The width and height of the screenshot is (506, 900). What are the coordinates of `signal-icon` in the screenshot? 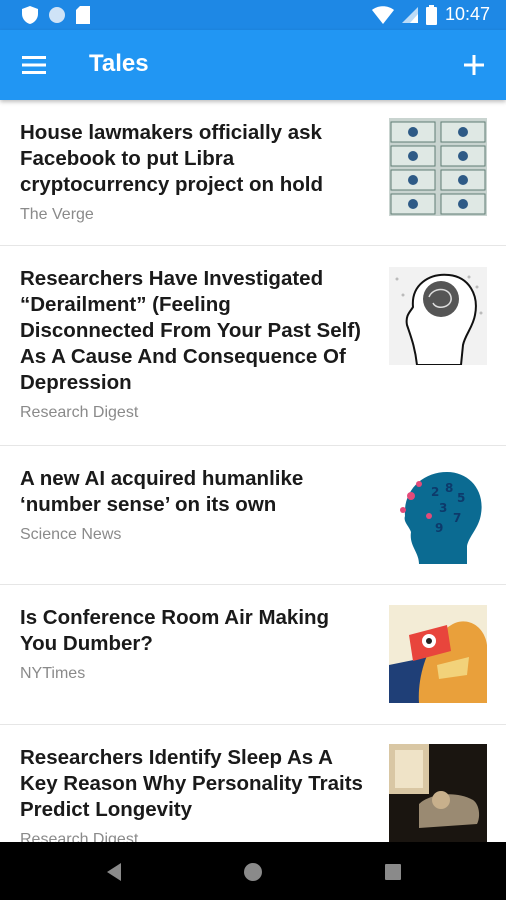 It's located at (409, 14).